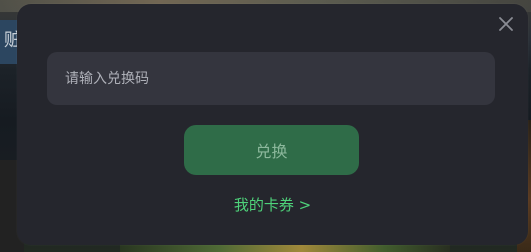 The image size is (531, 252). I want to click on my-coupons-link: 我的卡券 >, so click(272, 204).